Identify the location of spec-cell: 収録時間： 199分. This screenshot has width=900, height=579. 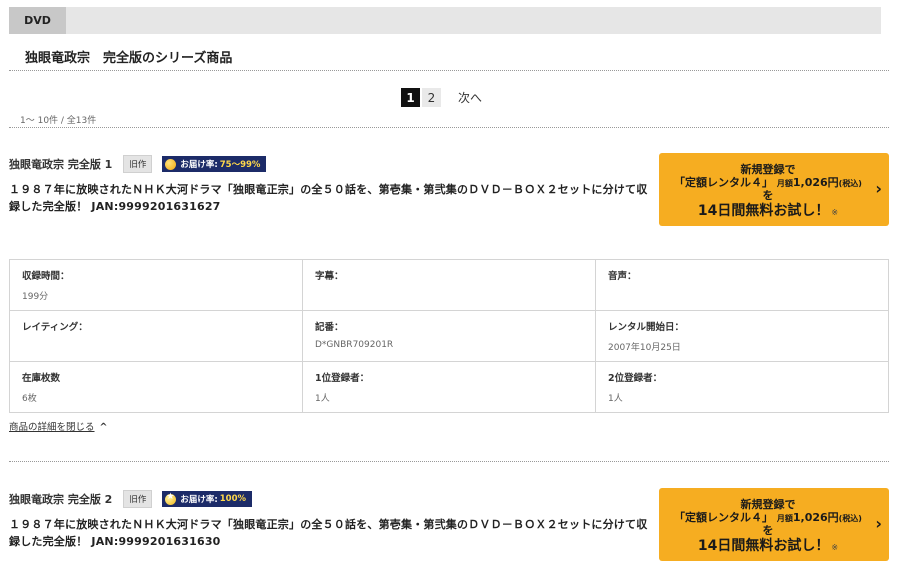
(156, 285).